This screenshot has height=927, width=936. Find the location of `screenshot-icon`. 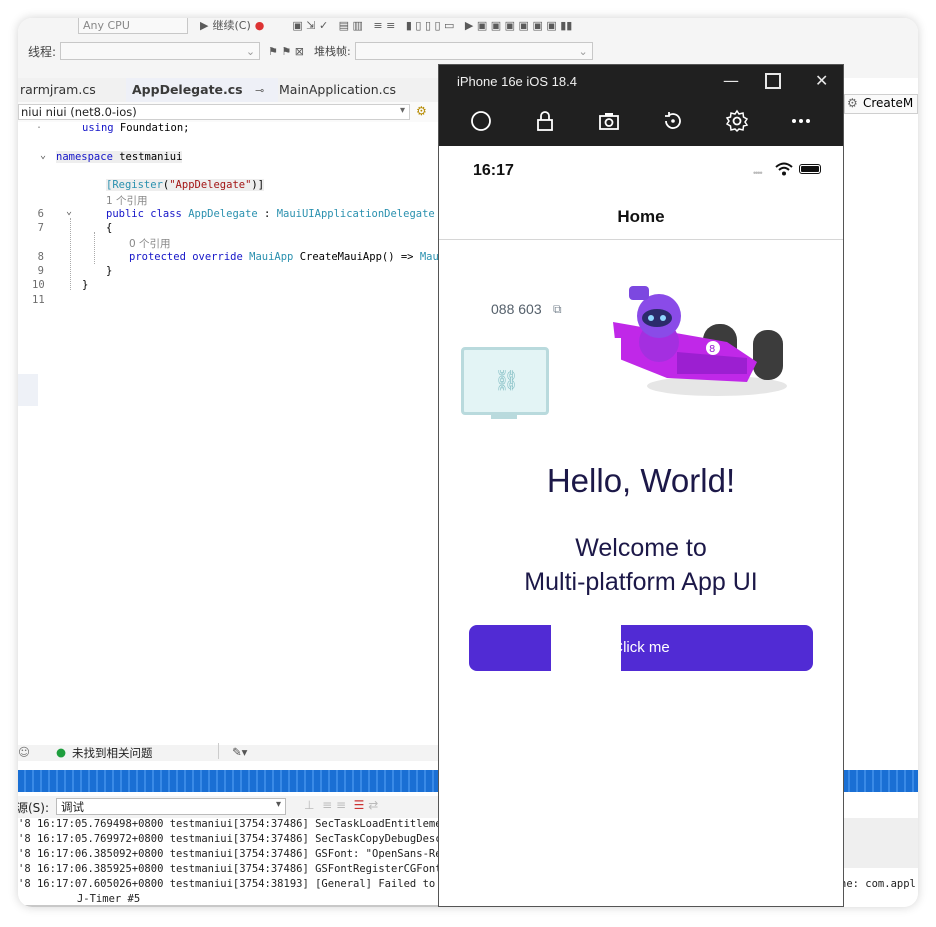

screenshot-icon is located at coordinates (609, 121).